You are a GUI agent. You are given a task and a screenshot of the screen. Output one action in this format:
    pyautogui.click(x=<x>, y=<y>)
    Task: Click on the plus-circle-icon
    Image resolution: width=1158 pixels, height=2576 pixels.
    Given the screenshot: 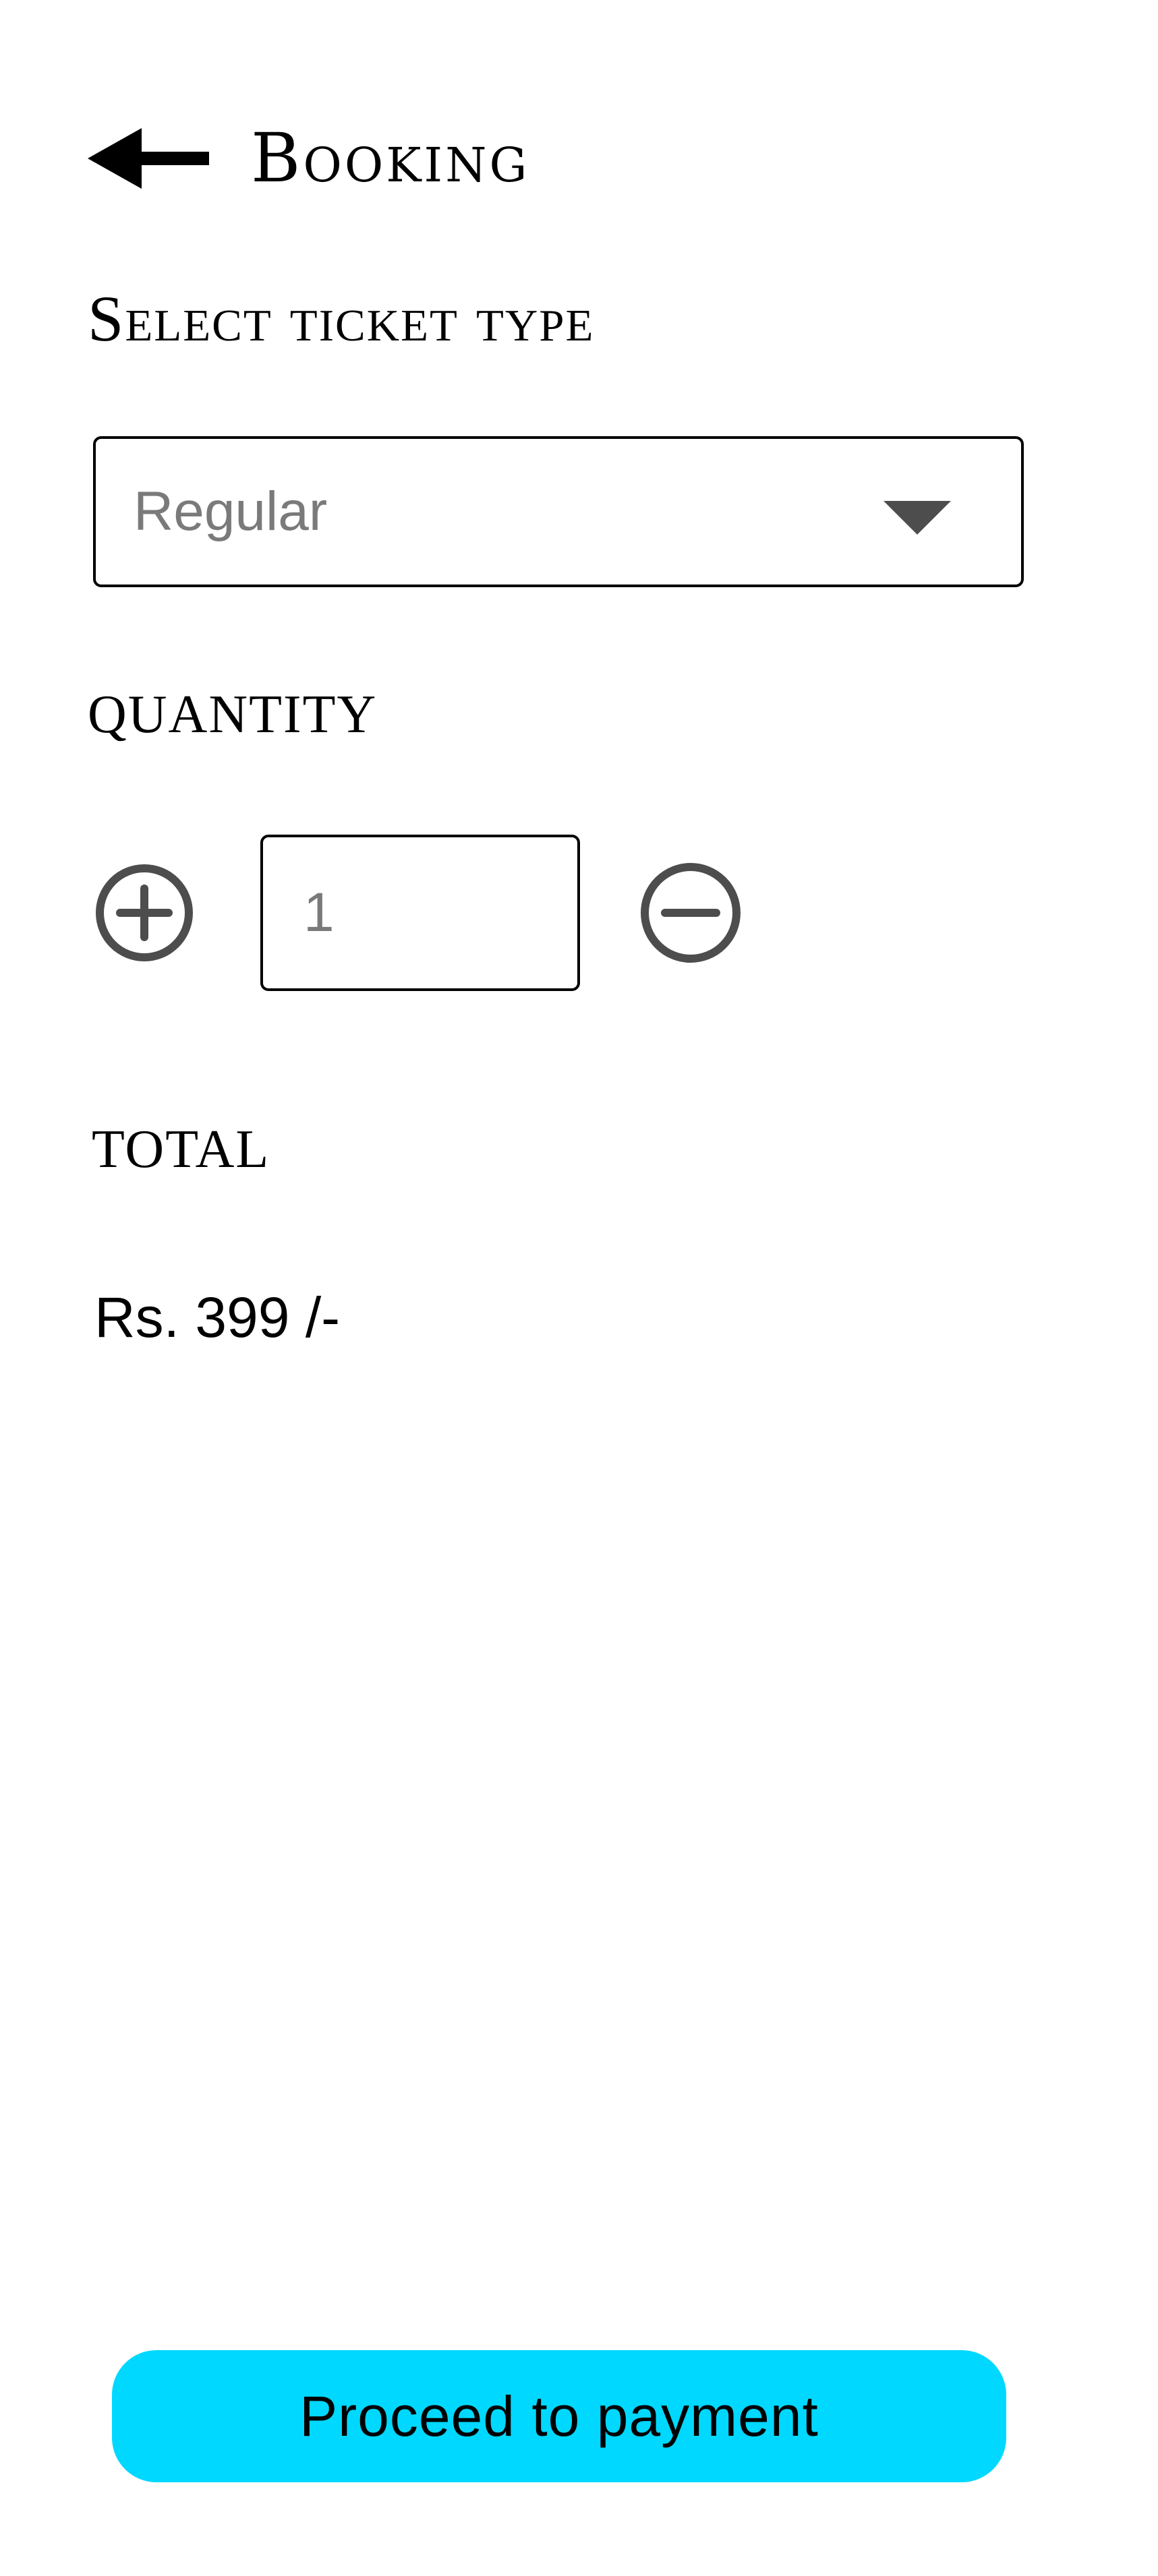 What is the action you would take?
    pyautogui.click(x=144, y=912)
    